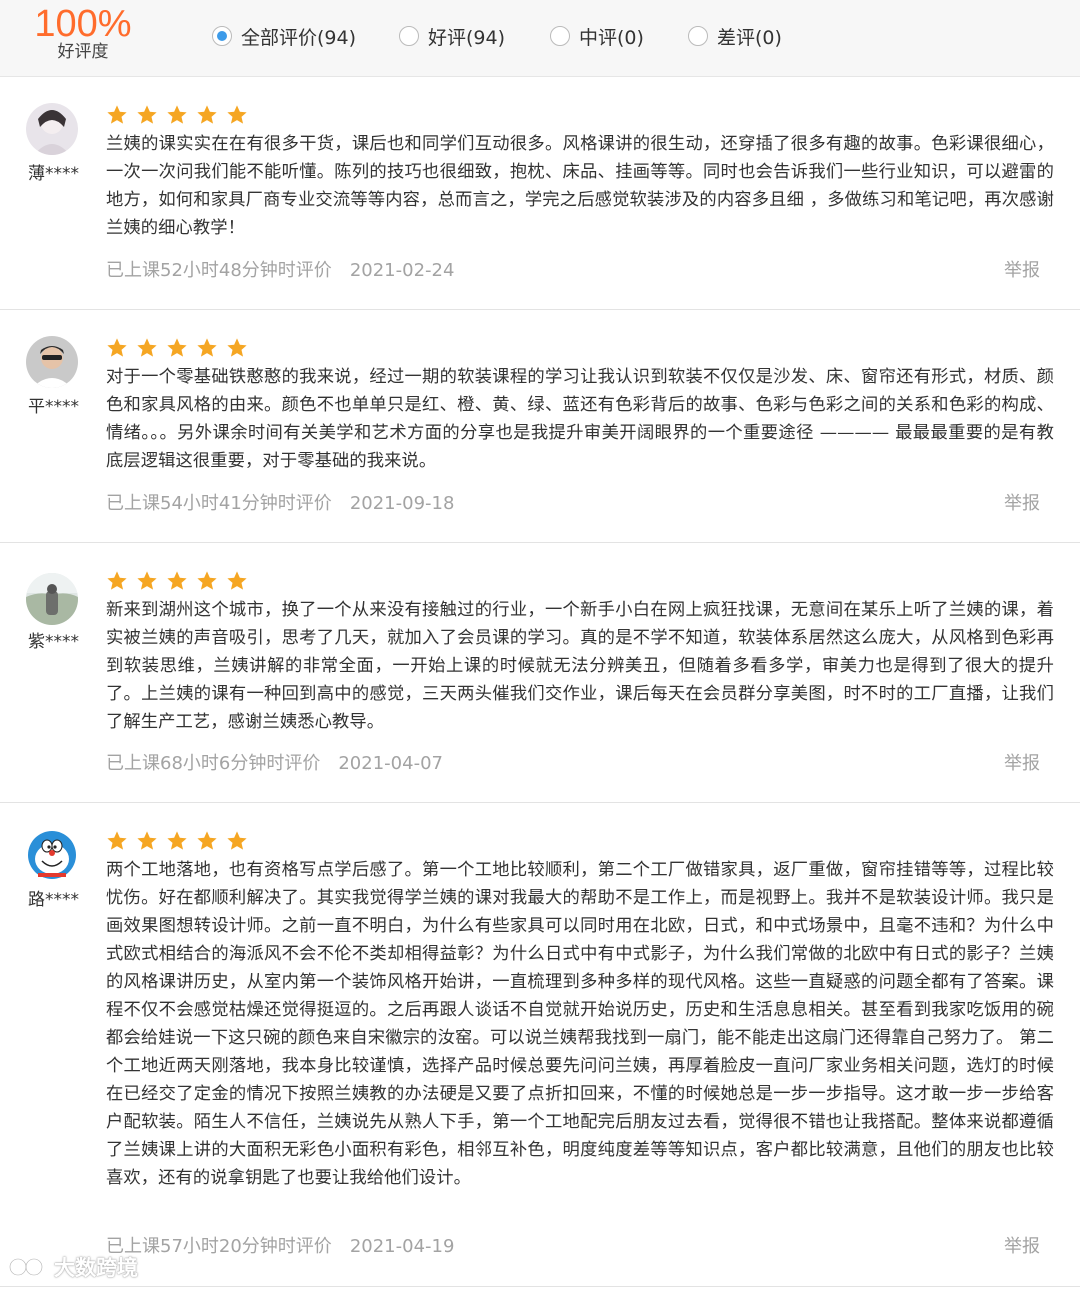  What do you see at coordinates (213, 763) in the screenshot?
I see `study-time: 已上课68小时6分钟时评价` at bounding box center [213, 763].